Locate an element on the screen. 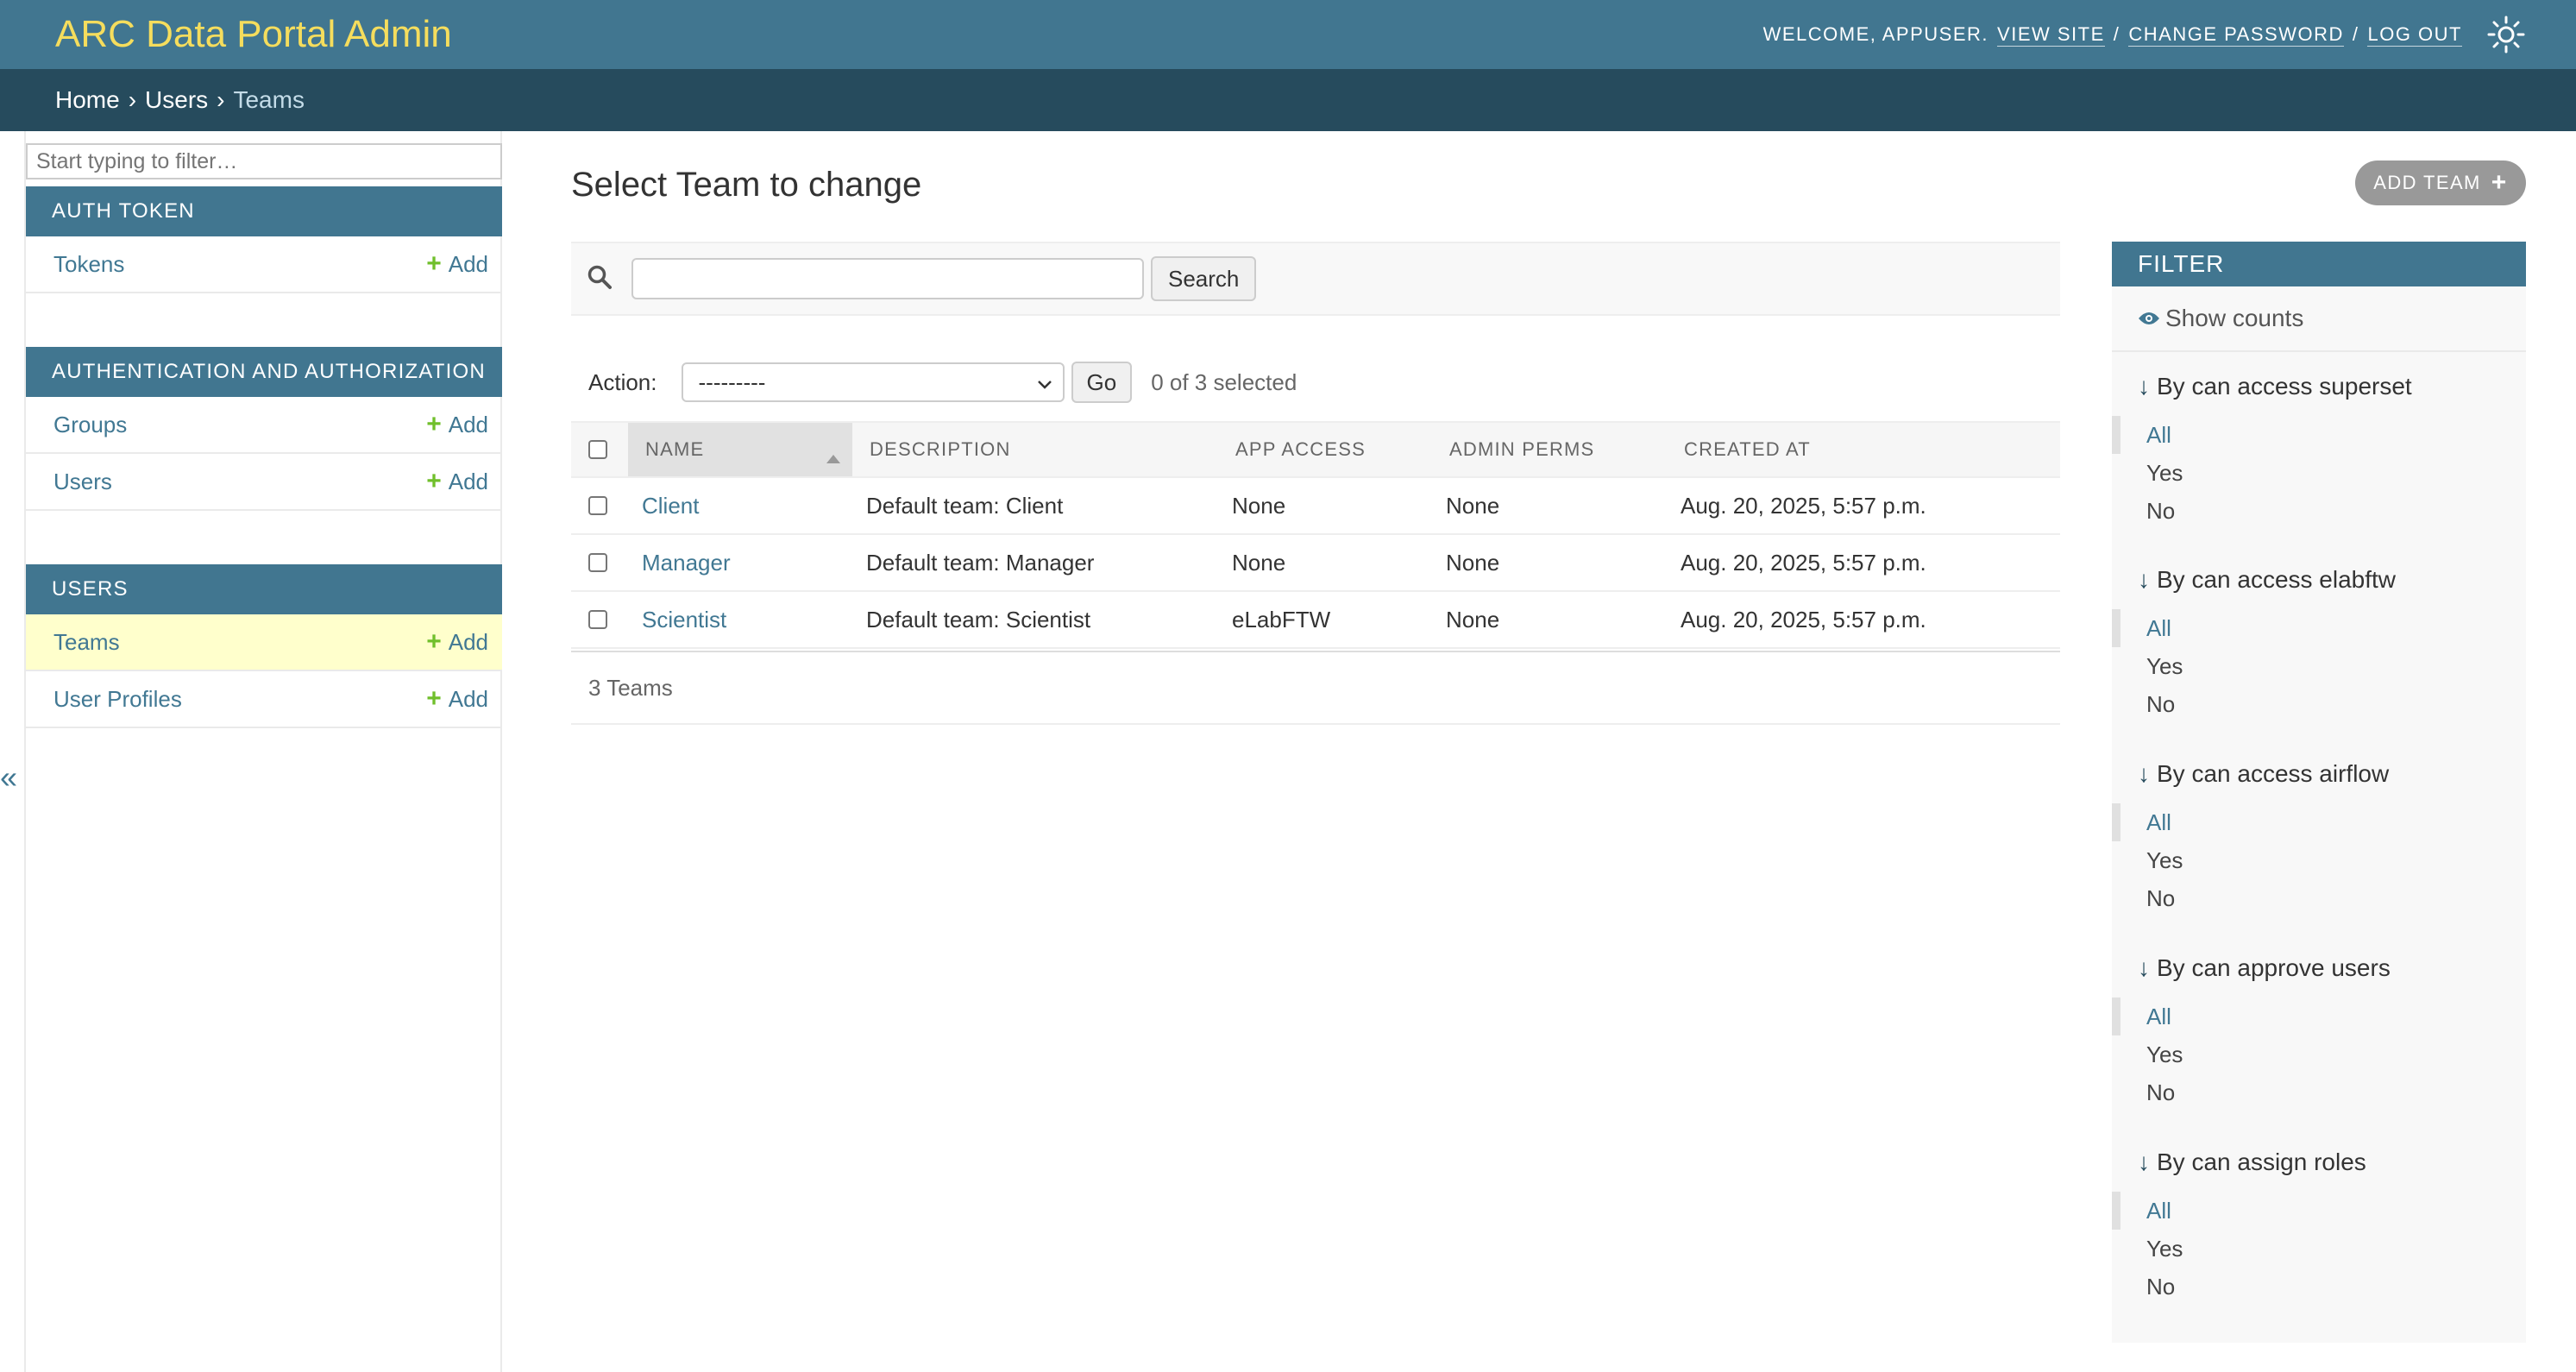  filter-title: FILTER is located at coordinates (2319, 264).